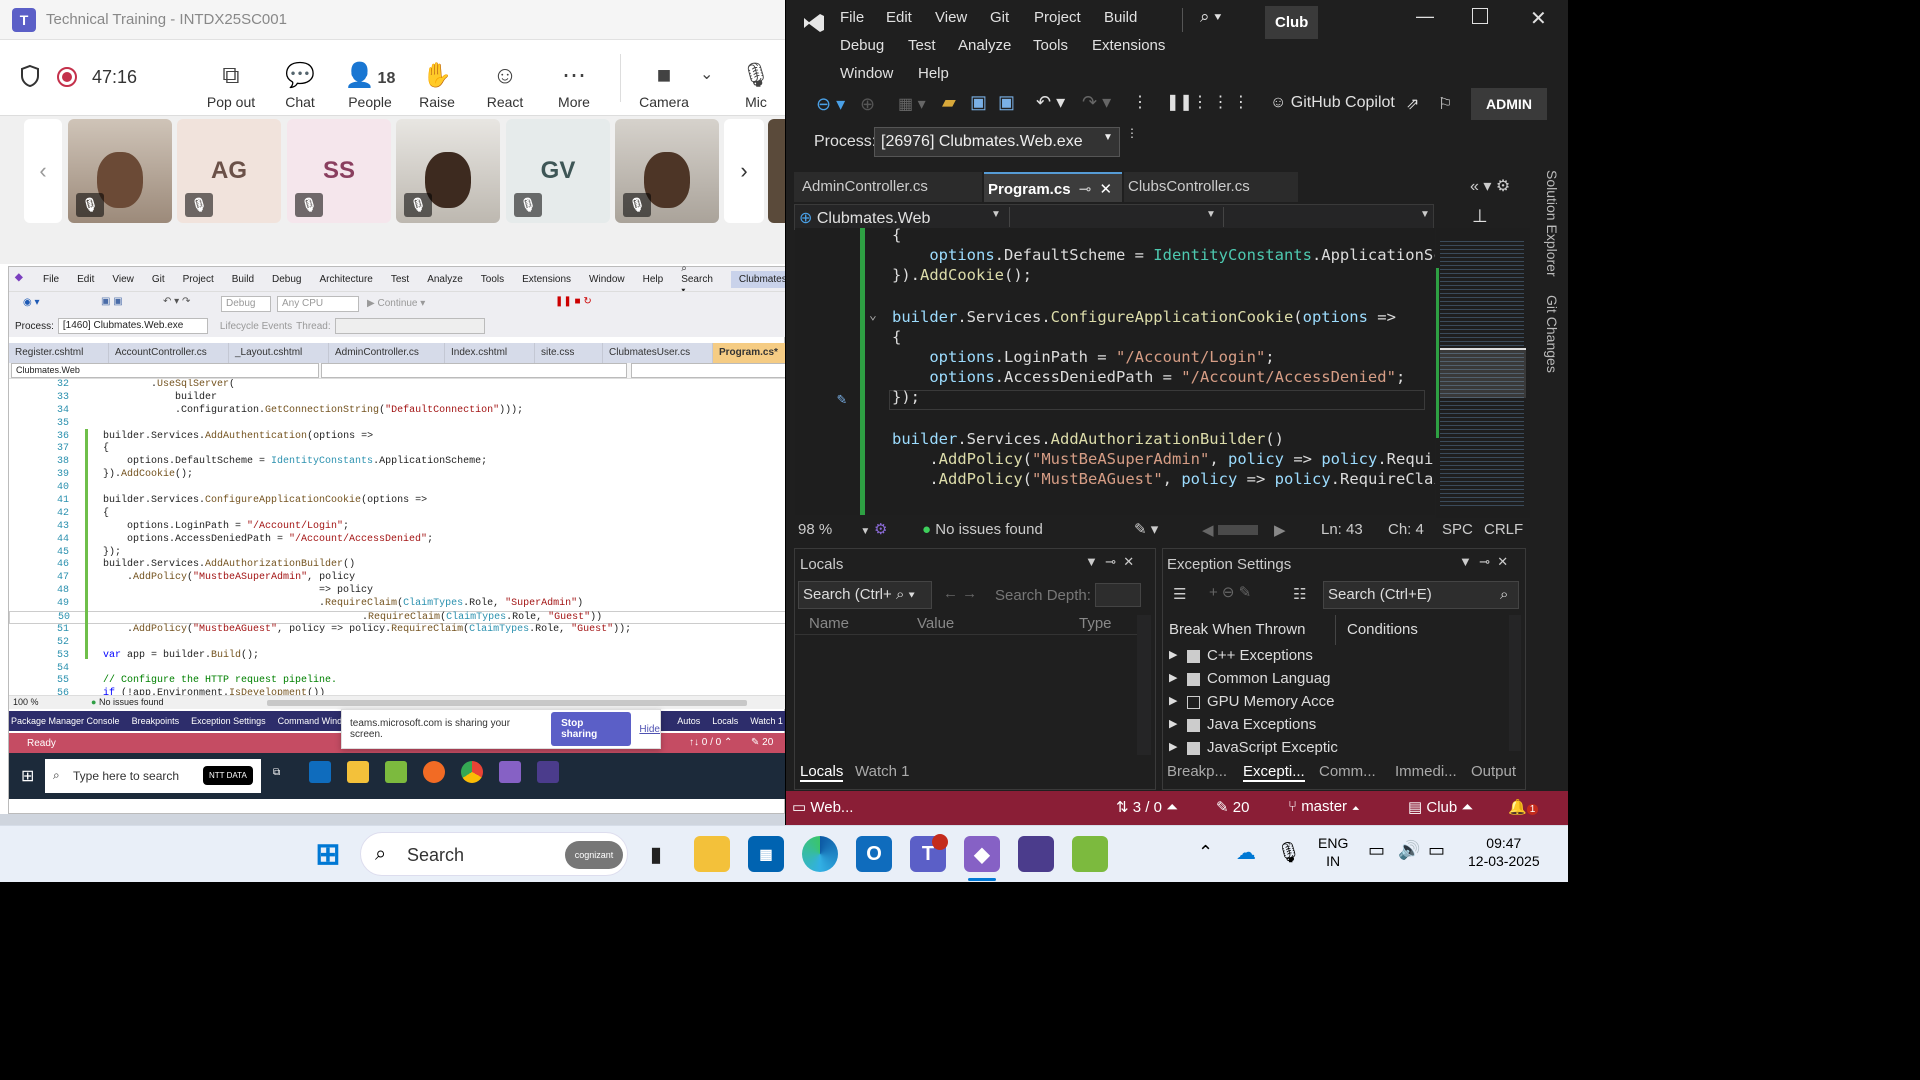 The image size is (1920, 1080). What do you see at coordinates (978, 102) in the screenshot?
I see `save-icon: ▣` at bounding box center [978, 102].